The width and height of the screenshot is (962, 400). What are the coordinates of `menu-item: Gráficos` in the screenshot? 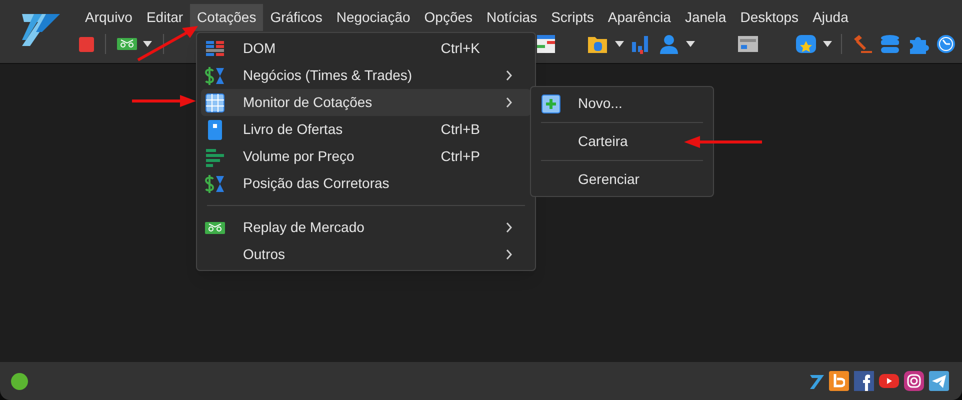 It's located at (296, 17).